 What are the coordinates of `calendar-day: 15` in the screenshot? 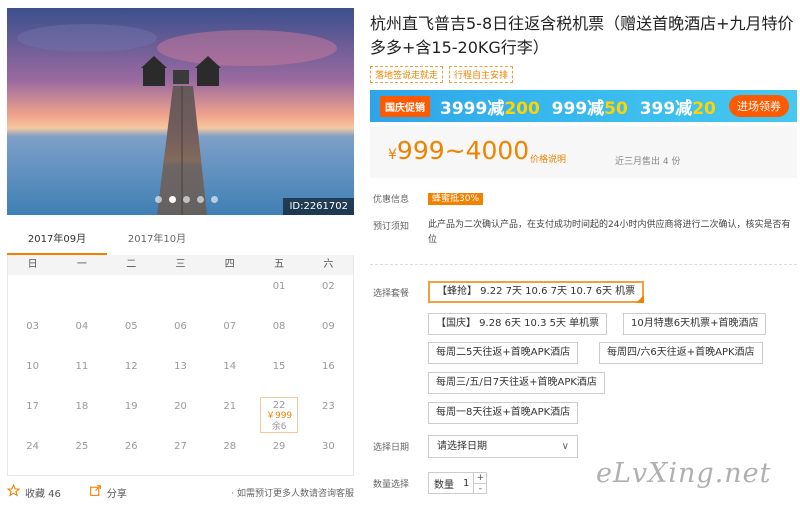 It's located at (278, 375).